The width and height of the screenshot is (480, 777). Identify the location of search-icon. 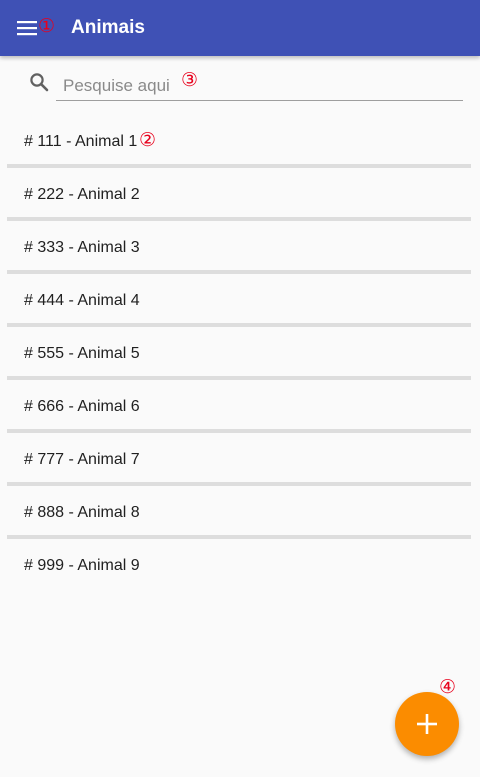
(39, 84).